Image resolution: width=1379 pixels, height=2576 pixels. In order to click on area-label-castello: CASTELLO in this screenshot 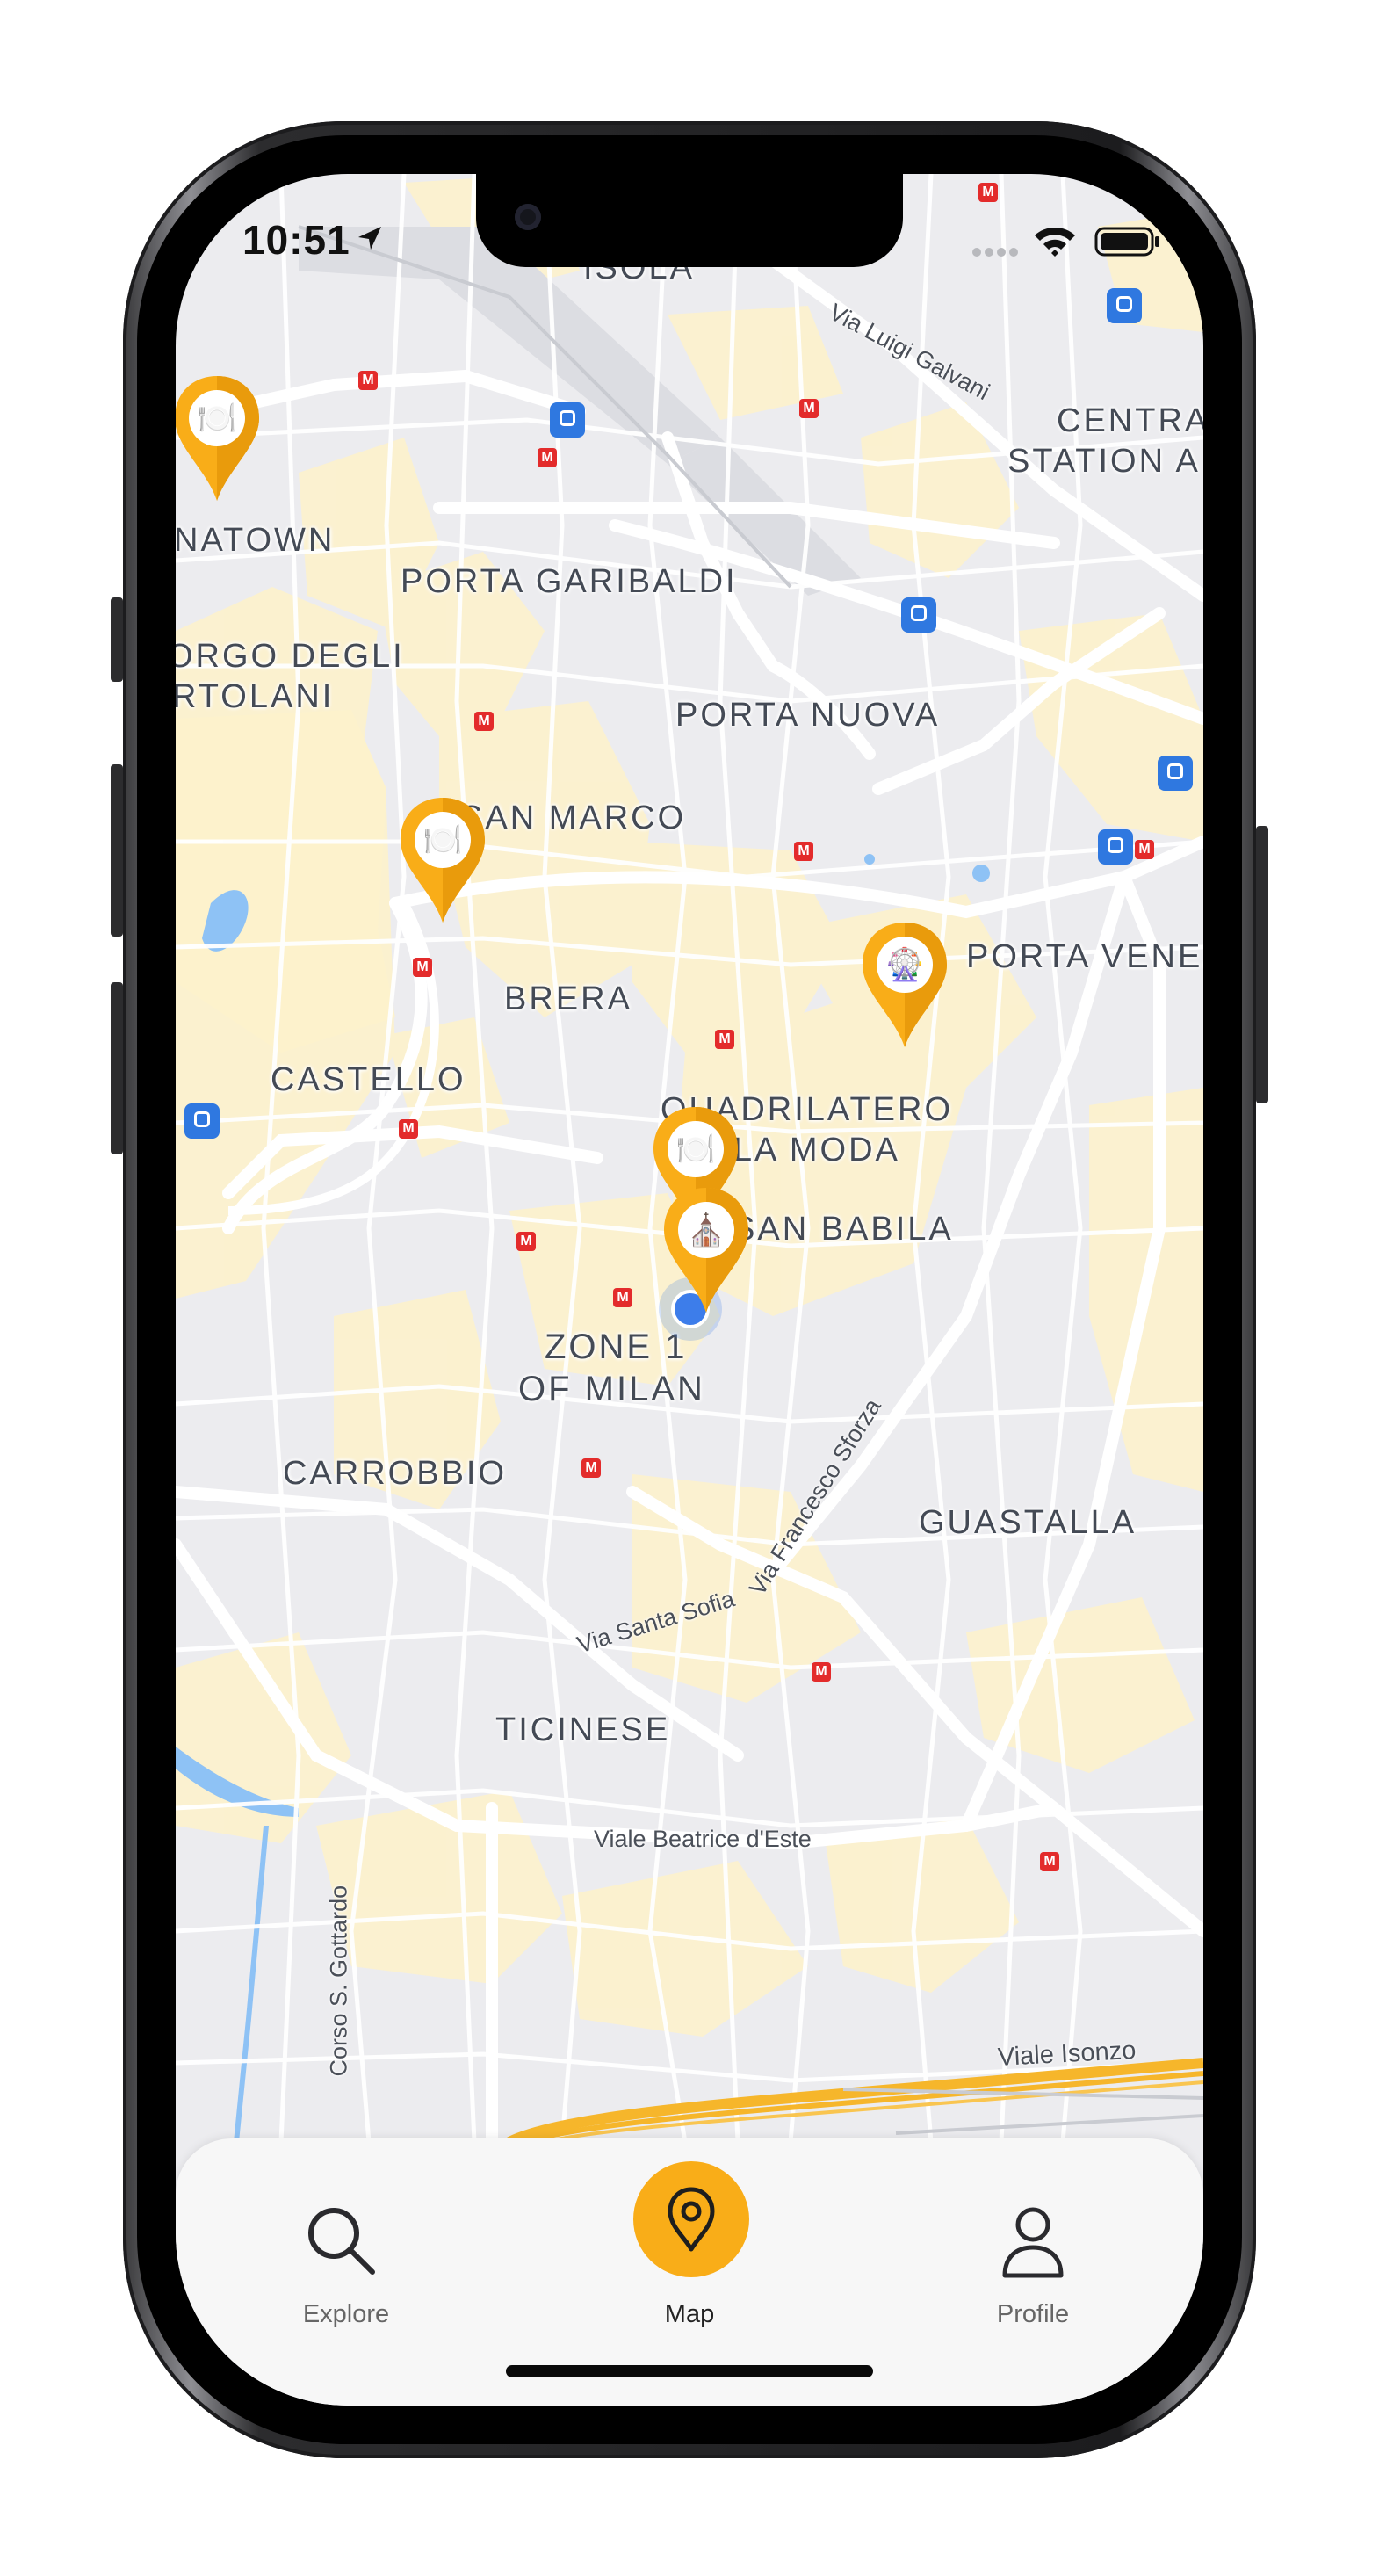, I will do `click(368, 1079)`.